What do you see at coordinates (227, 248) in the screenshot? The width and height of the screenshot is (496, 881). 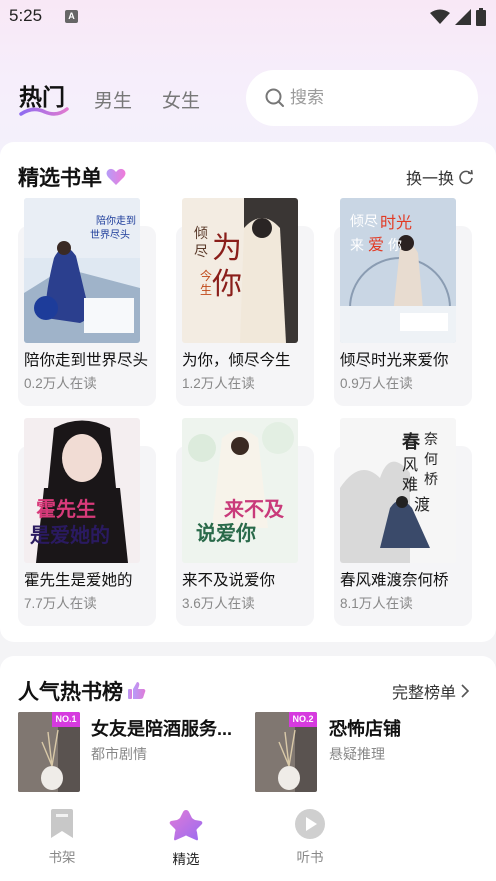 I see `svg-text: 为` at bounding box center [227, 248].